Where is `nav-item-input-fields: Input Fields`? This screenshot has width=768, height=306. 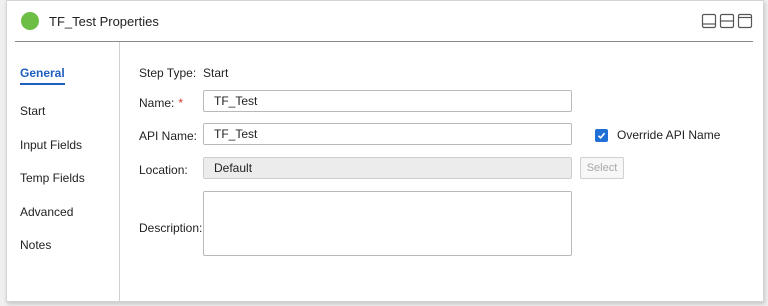 nav-item-input-fields: Input Fields is located at coordinates (51, 145).